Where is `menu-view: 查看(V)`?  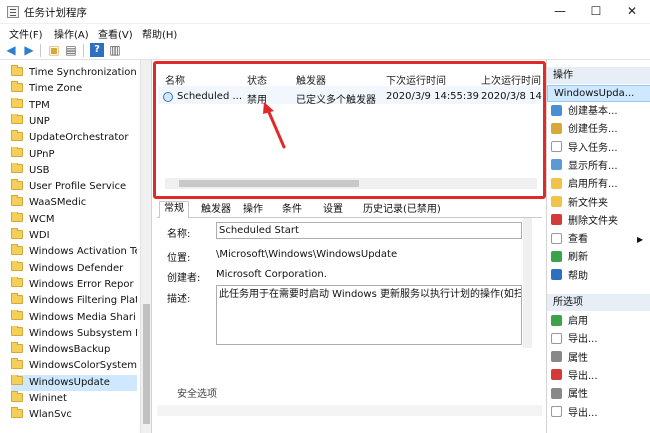 menu-view: 查看(V) is located at coordinates (115, 33).